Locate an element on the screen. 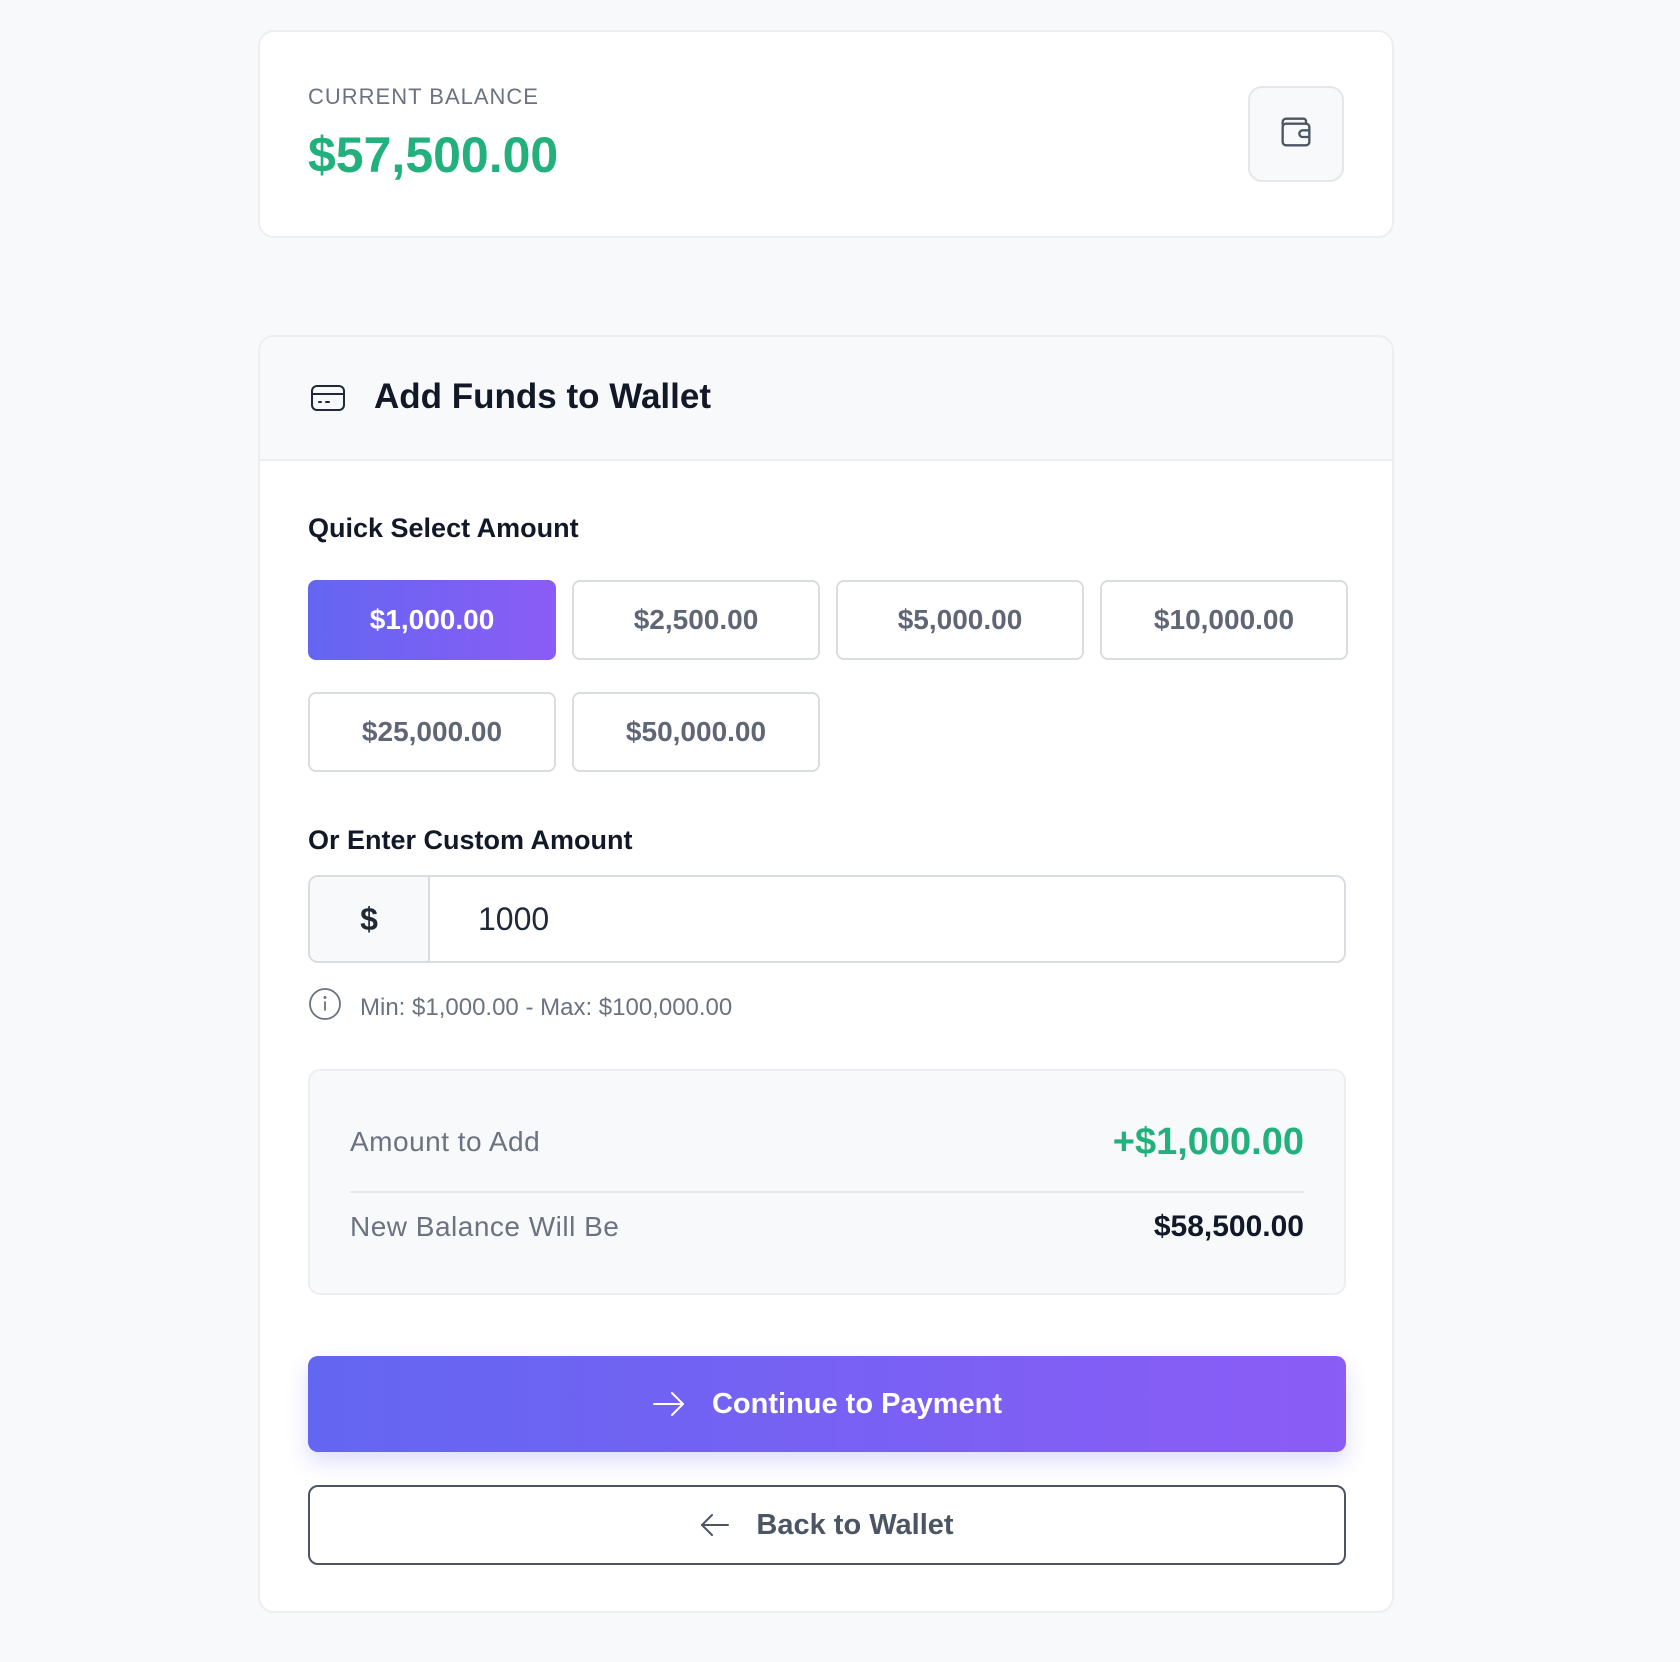 The image size is (1680, 1662). quick-select-label: Quick Select Amount is located at coordinates (443, 528).